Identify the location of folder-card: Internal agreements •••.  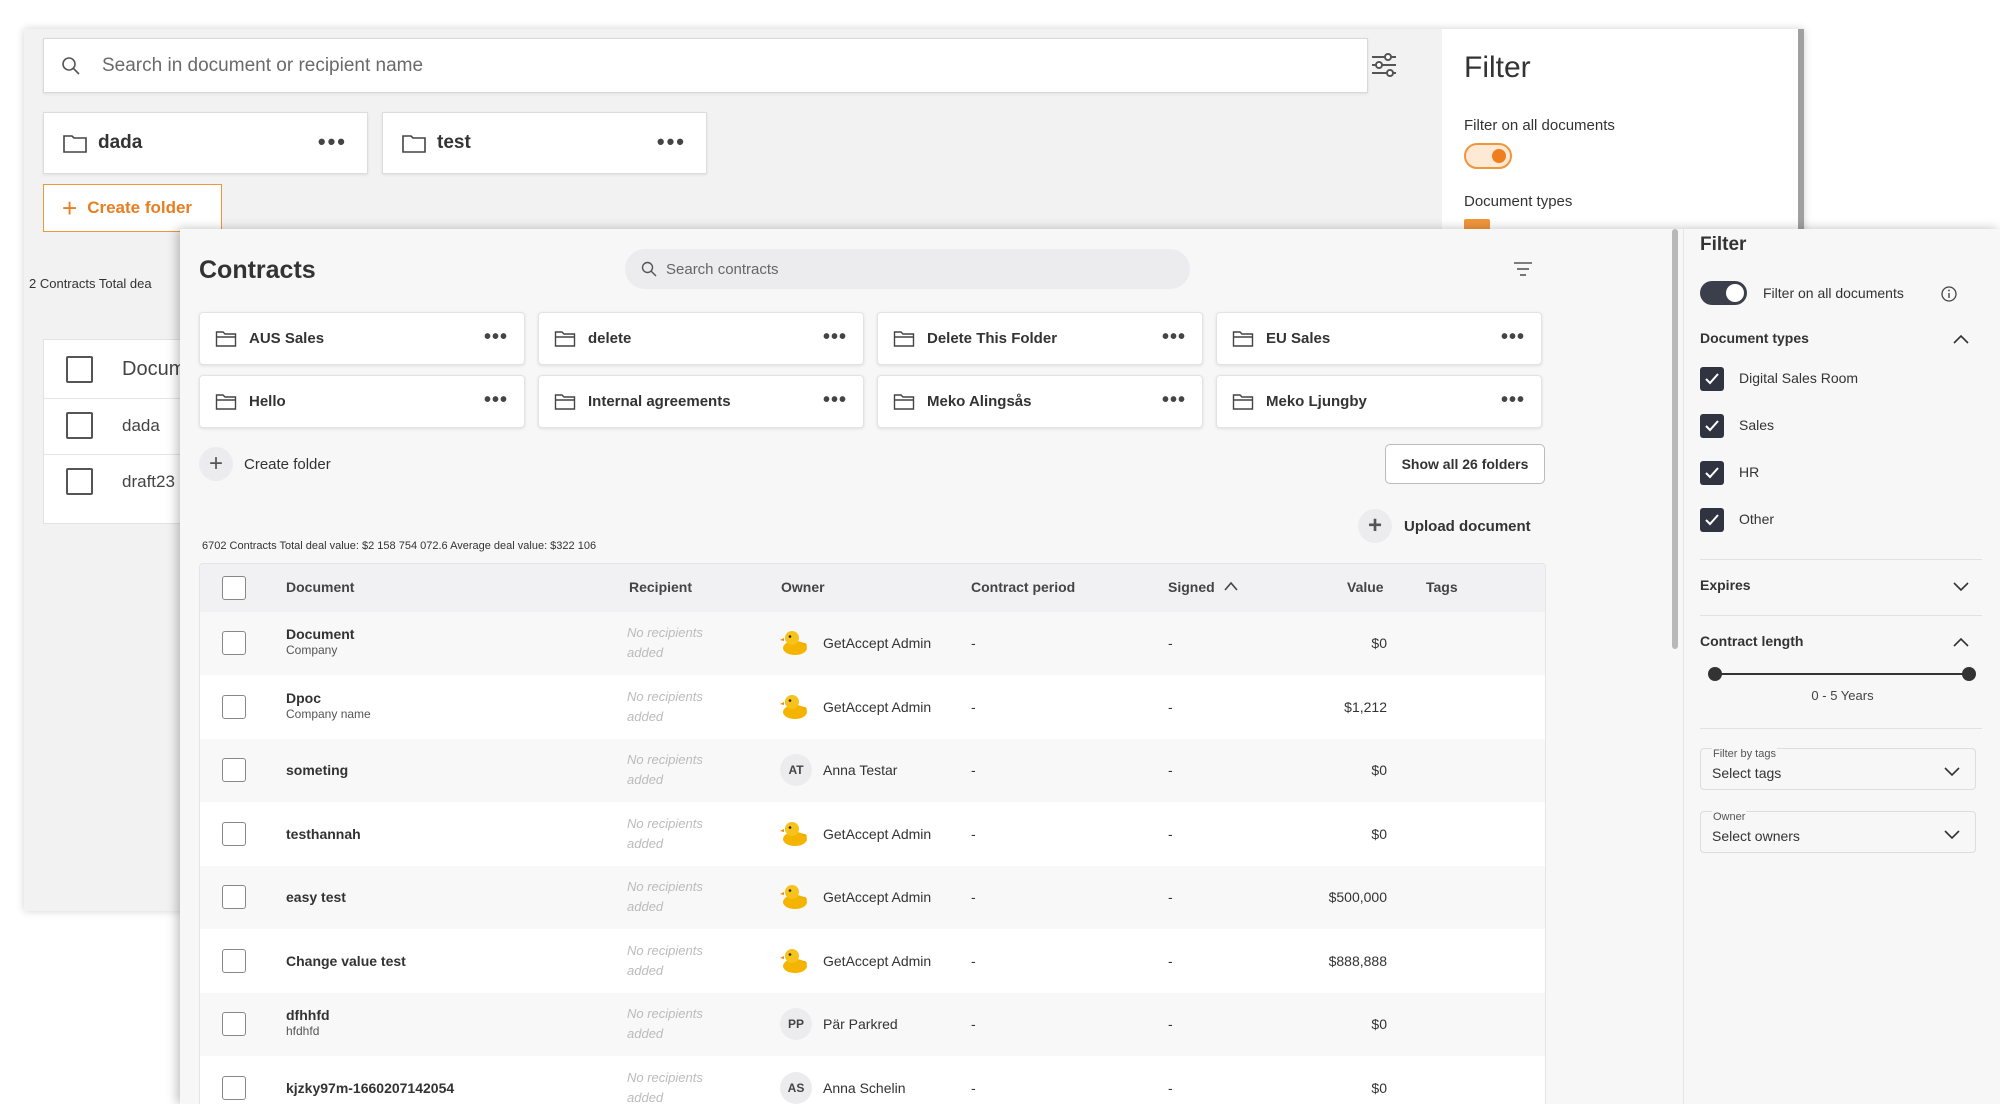
(701, 401).